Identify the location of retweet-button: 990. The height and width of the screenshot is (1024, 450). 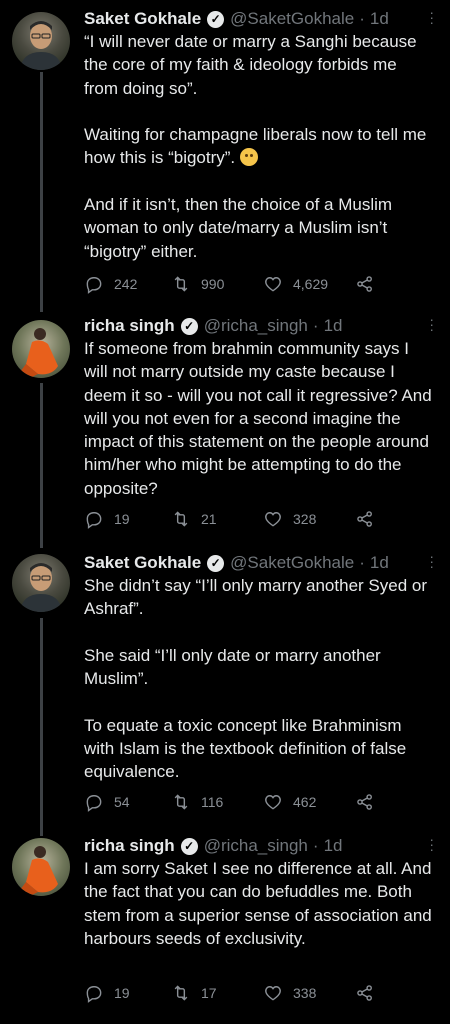
(217, 284).